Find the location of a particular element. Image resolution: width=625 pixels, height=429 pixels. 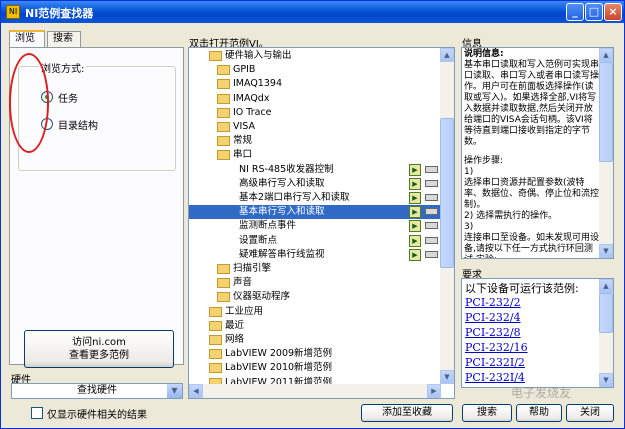

tree-row: 仪器驱动程序 is located at coordinates (315, 297).